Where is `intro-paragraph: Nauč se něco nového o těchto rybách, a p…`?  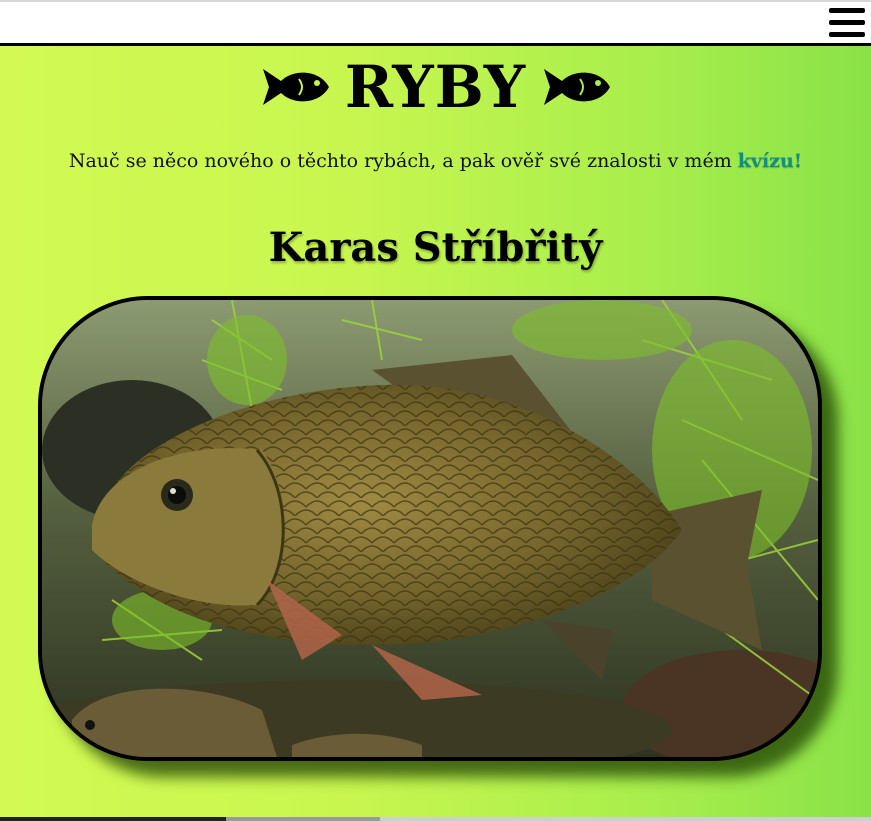
intro-paragraph: Nauč se něco nového o těchto rybách, a p… is located at coordinates (435, 161).